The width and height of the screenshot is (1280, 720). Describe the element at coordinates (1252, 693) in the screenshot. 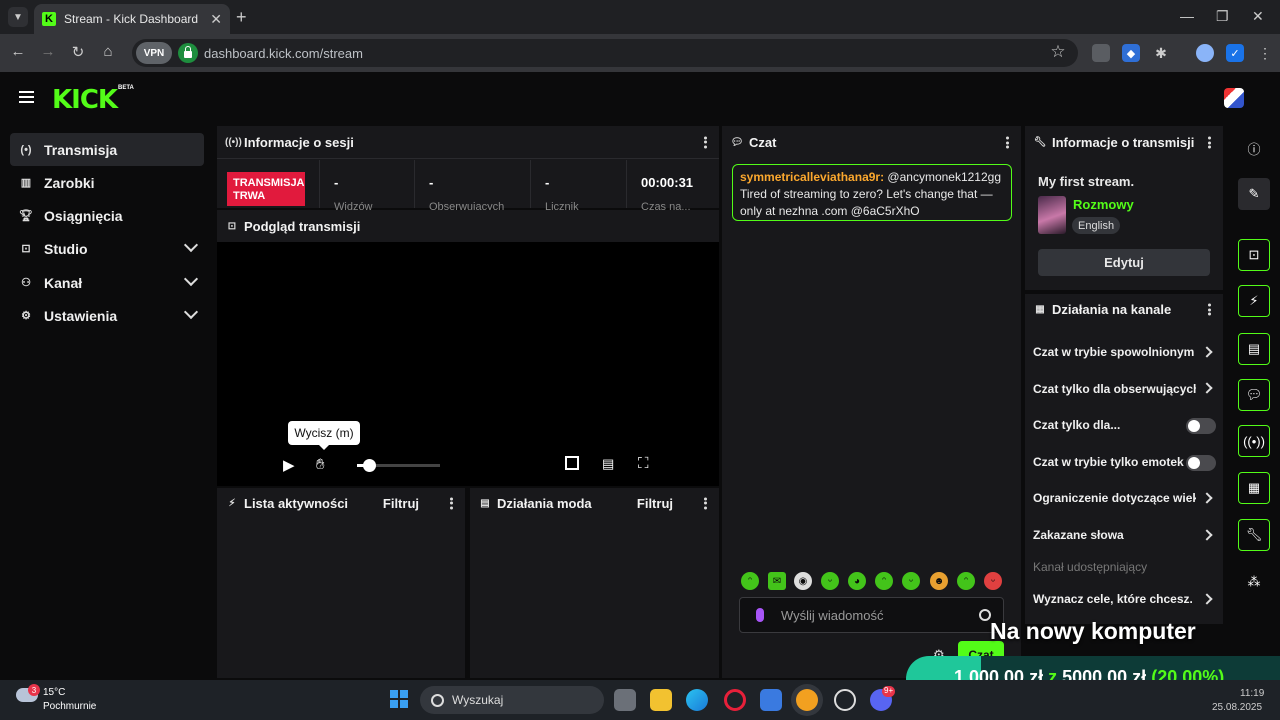

I see `clock-time: 11:19` at that location.